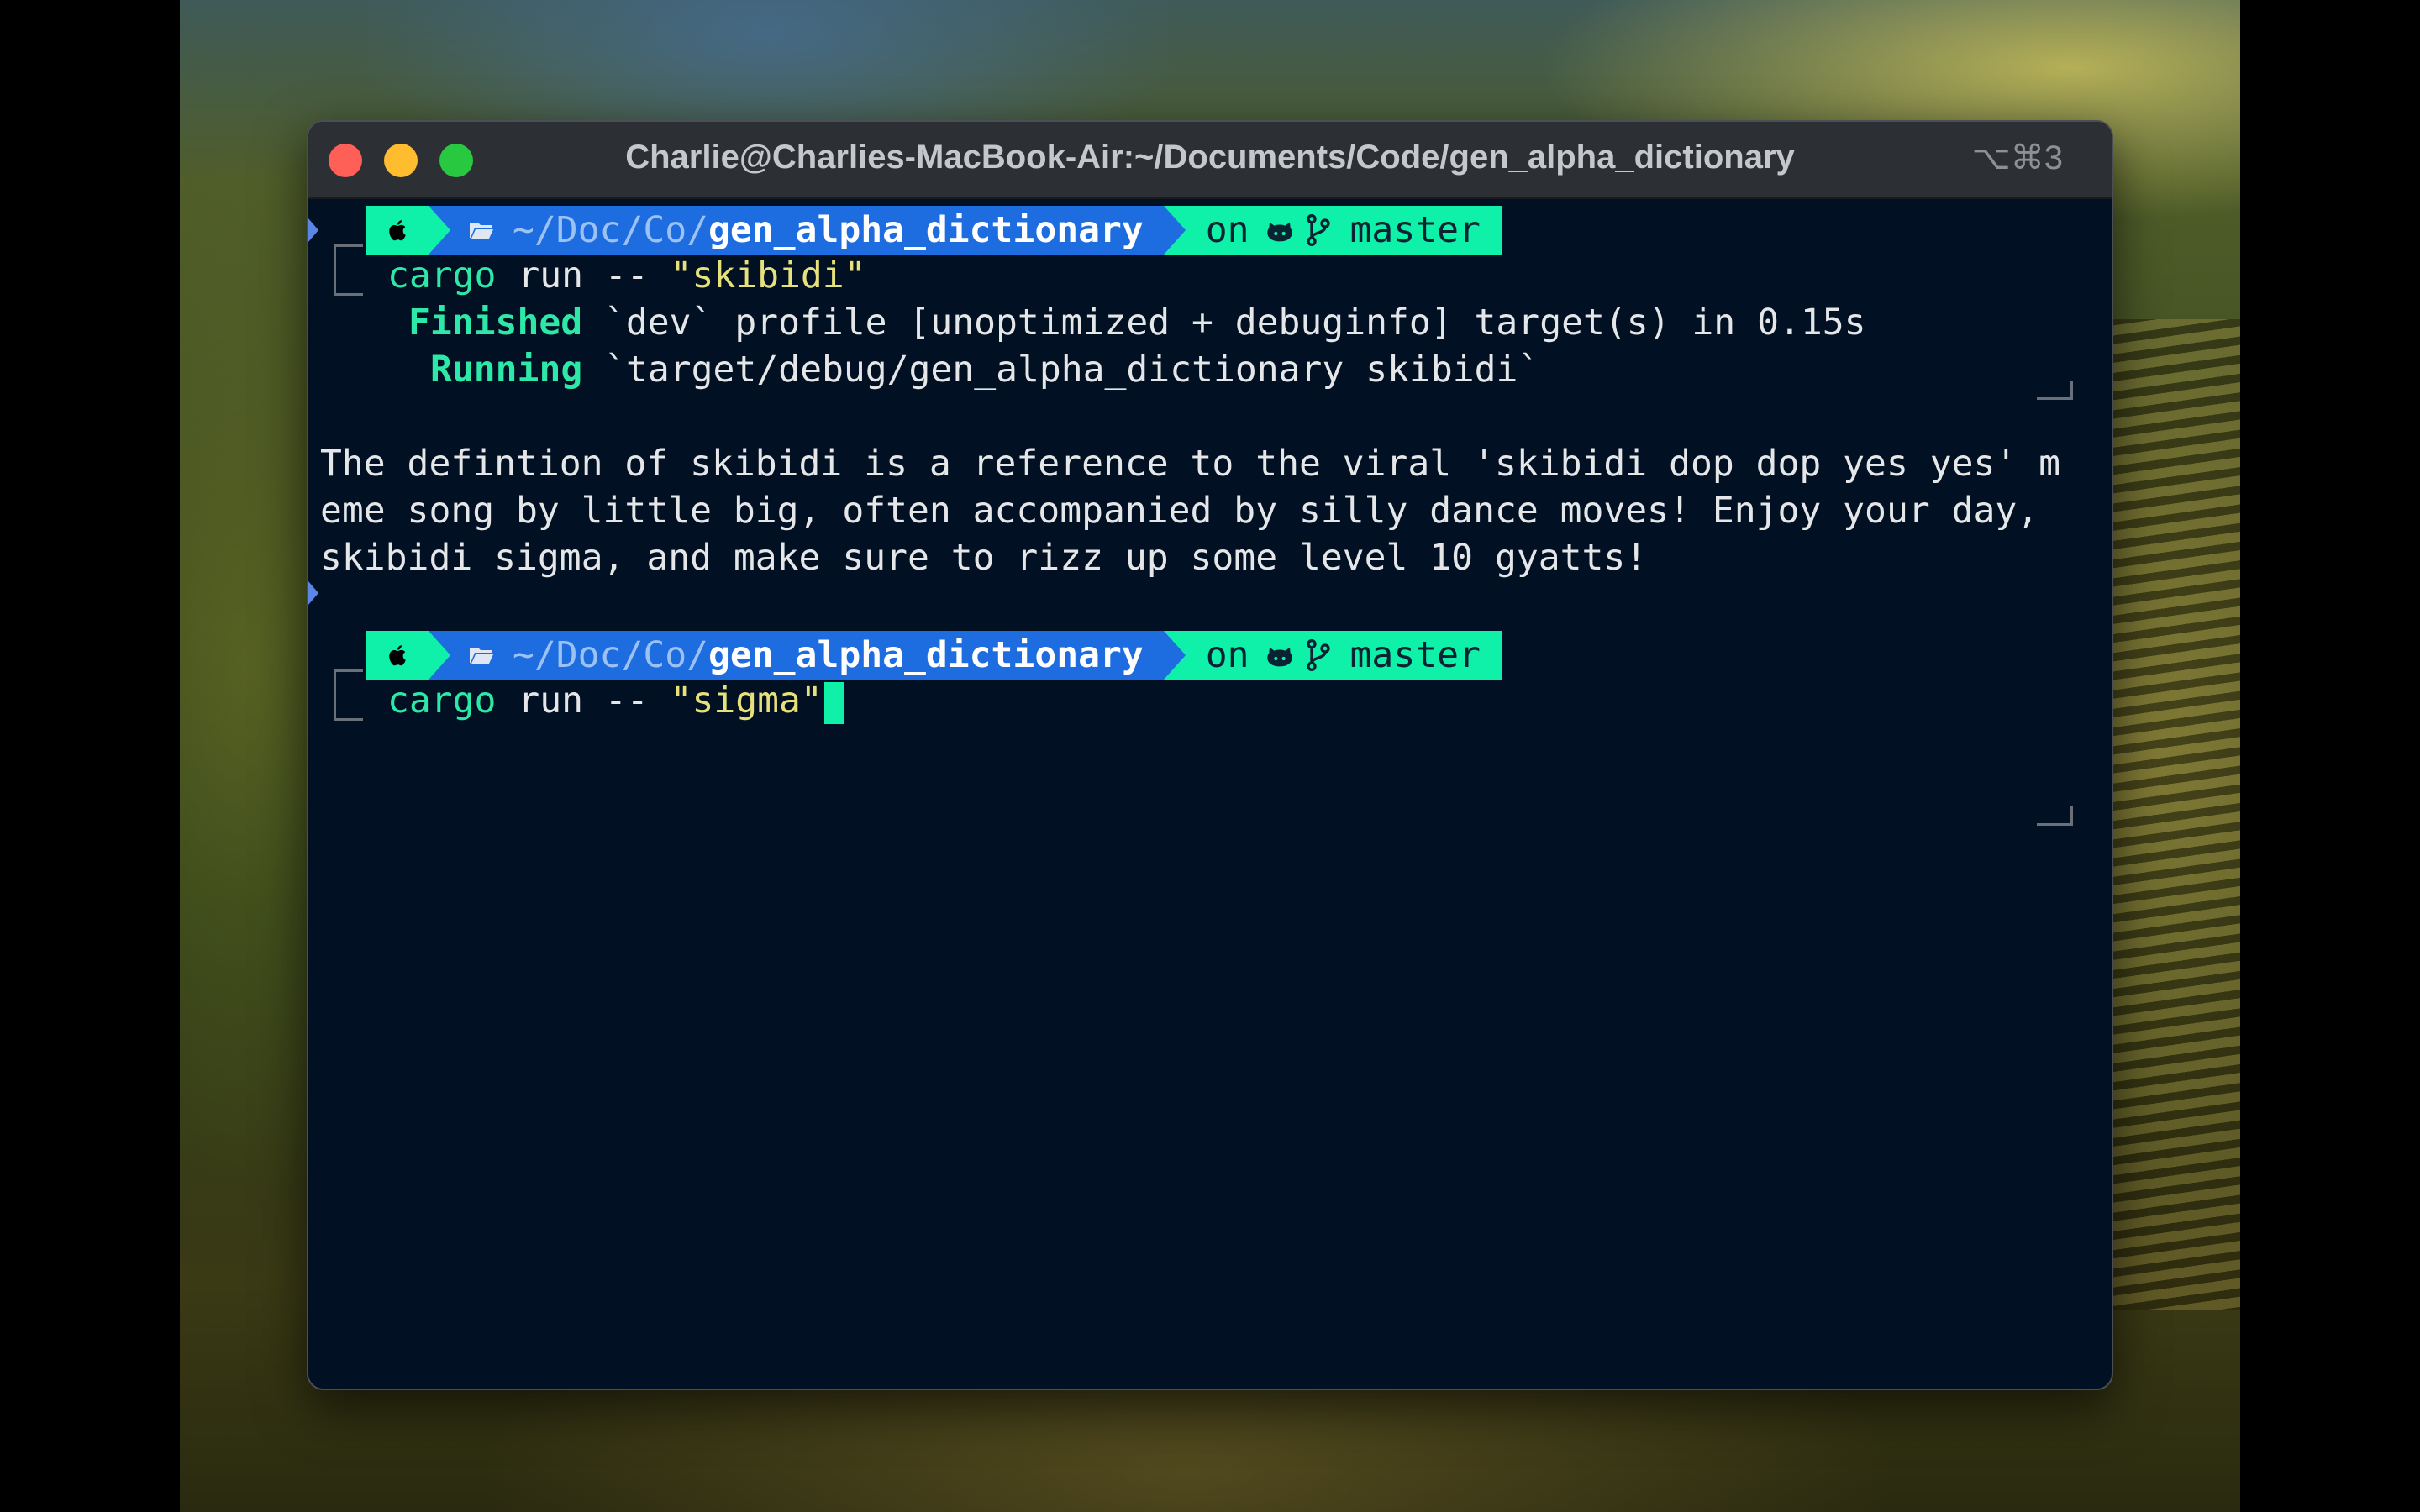  I want to click on command-quoted-arg: "skibidi", so click(768, 276).